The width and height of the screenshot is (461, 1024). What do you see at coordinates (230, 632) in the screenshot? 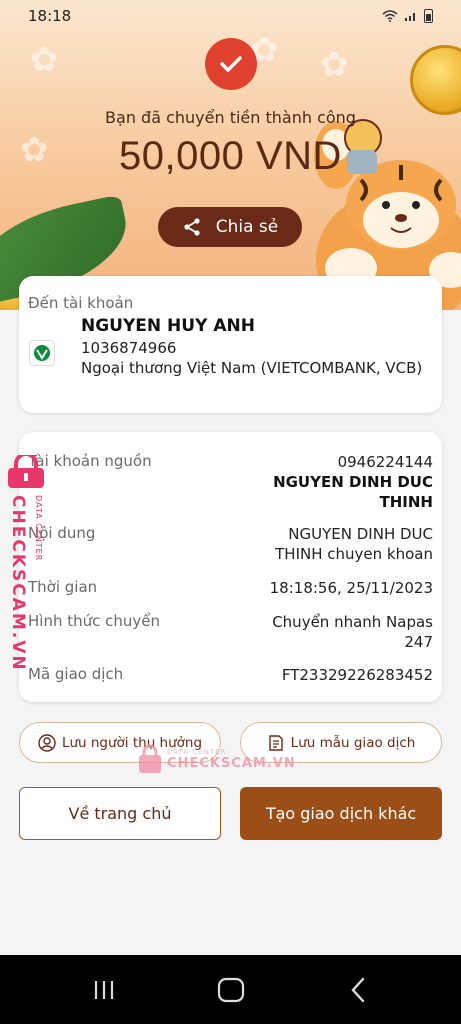
I see `method-row: Hình thức chuyển Chuyển nhanh Napas 247` at bounding box center [230, 632].